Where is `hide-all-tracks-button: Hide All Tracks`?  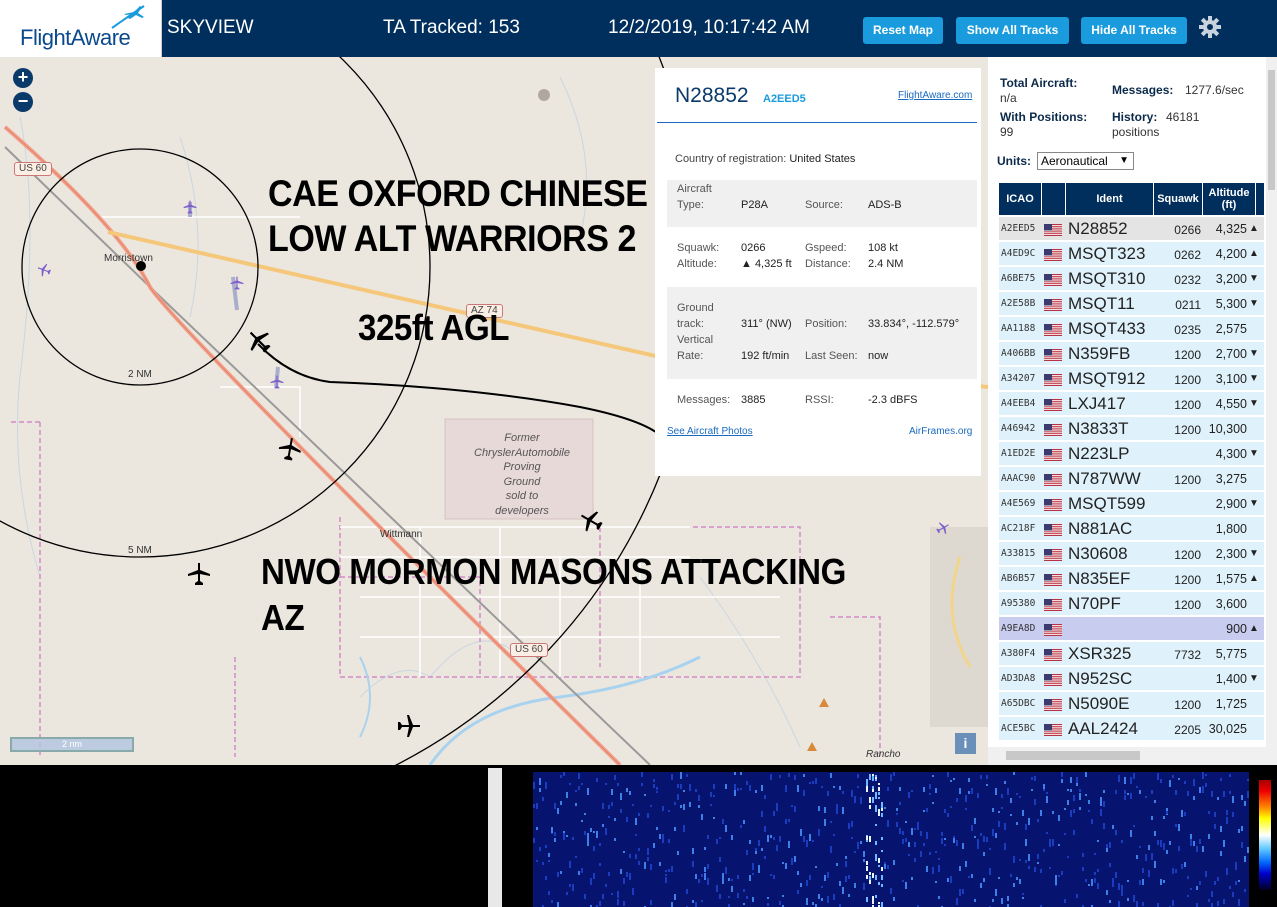 hide-all-tracks-button: Hide All Tracks is located at coordinates (1134, 30).